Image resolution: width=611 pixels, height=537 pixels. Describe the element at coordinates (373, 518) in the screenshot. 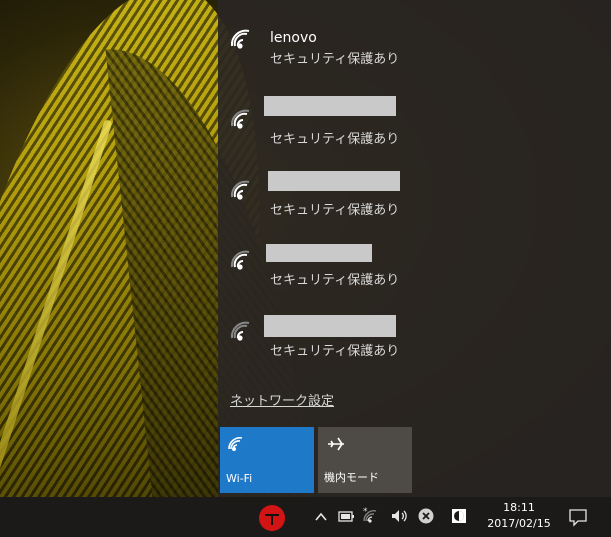

I see `wifi-tray-icon: *` at that location.